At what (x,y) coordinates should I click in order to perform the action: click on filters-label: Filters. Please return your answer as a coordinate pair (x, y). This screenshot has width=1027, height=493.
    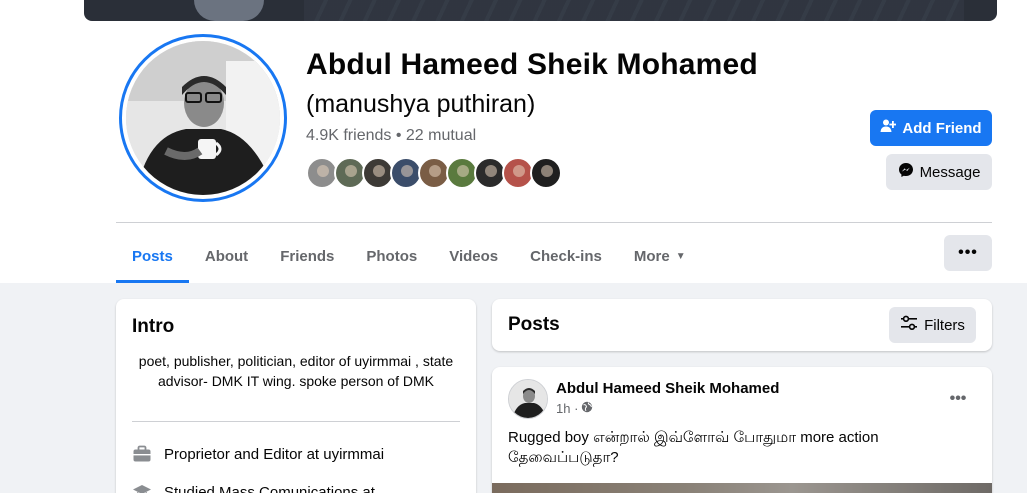
    Looking at the image, I should click on (944, 325).